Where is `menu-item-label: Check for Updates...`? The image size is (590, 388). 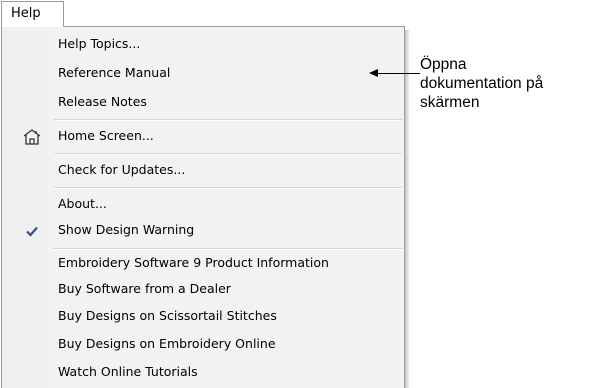 menu-item-label: Check for Updates... is located at coordinates (122, 169).